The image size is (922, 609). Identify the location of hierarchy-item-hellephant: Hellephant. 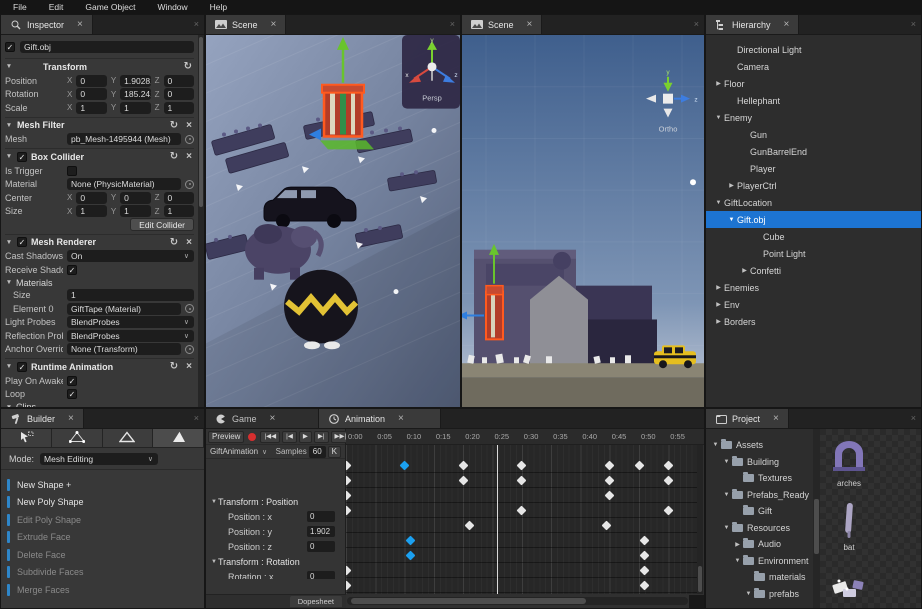
(813, 100).